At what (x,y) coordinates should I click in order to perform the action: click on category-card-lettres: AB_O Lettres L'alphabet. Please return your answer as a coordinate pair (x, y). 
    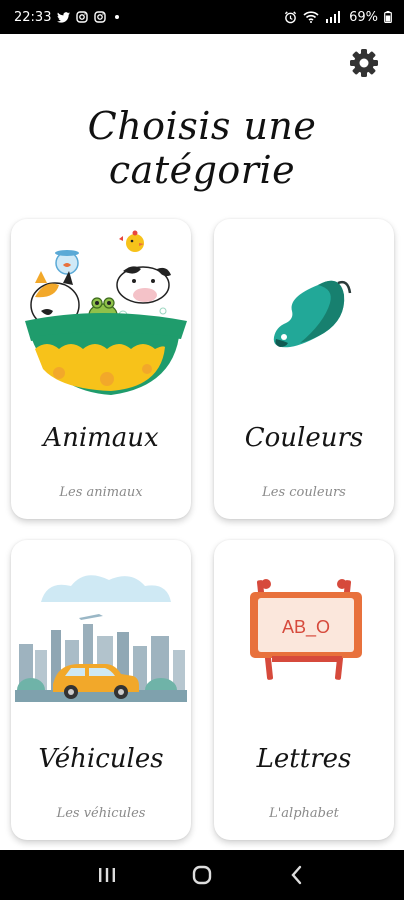
    Looking at the image, I should click on (304, 690).